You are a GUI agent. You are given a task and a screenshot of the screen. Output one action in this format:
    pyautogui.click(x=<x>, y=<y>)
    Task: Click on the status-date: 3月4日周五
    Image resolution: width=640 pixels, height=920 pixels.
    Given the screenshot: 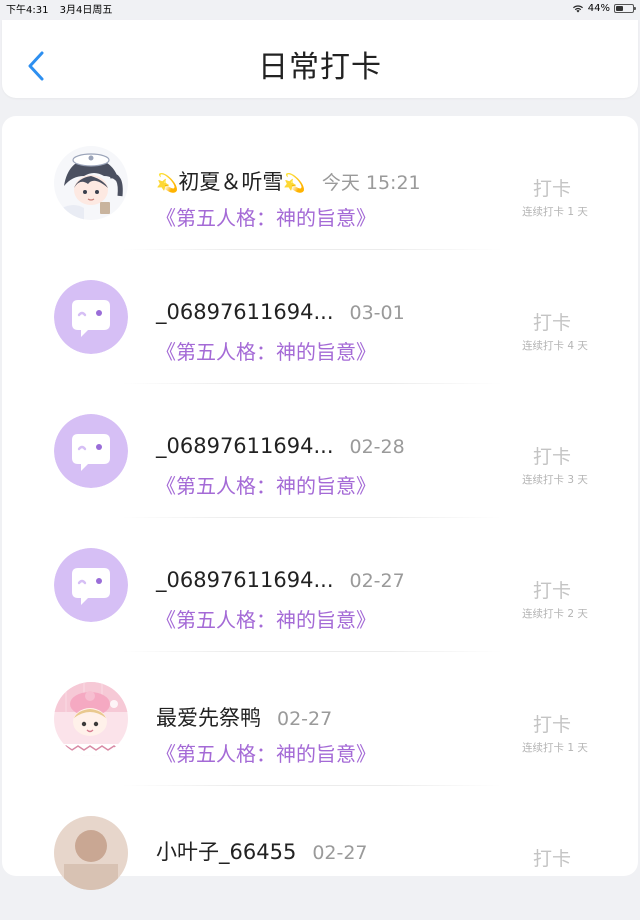 What is the action you would take?
    pyautogui.click(x=86, y=10)
    